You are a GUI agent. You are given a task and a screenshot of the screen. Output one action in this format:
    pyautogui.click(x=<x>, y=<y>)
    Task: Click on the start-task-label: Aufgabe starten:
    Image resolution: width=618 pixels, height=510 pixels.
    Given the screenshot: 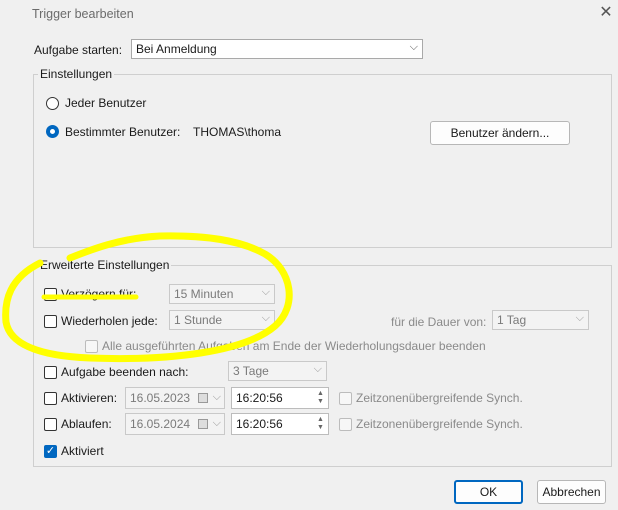 What is the action you would take?
    pyautogui.click(x=78, y=50)
    